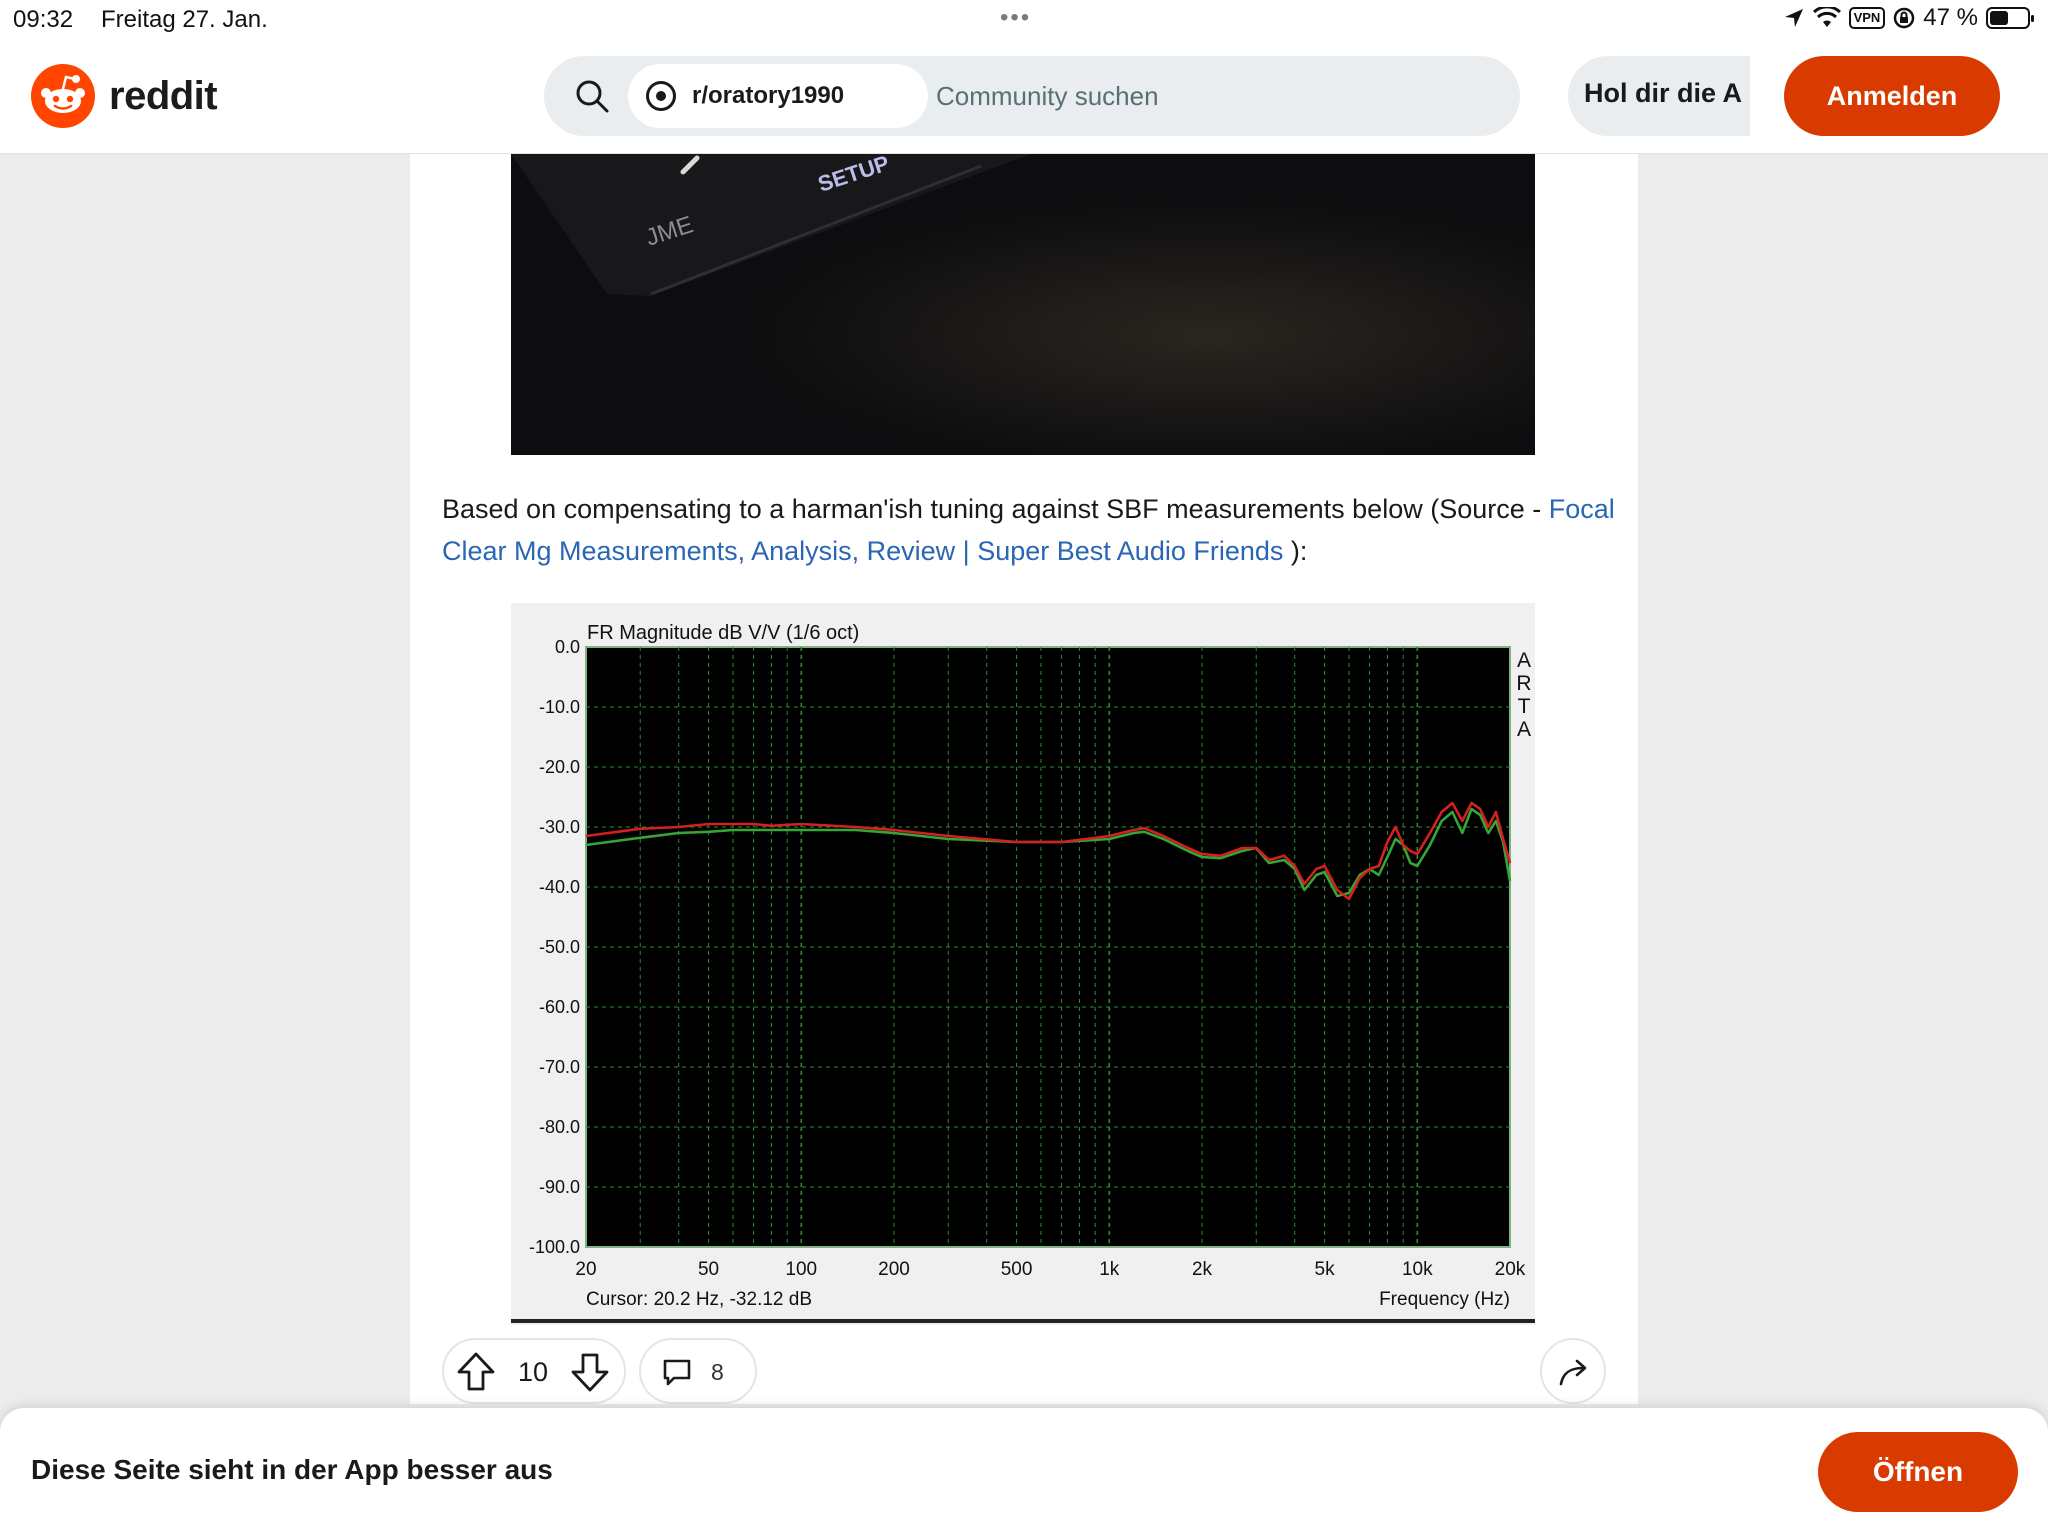 The width and height of the screenshot is (2048, 1536). I want to click on side-label-letter: T, so click(1524, 706).